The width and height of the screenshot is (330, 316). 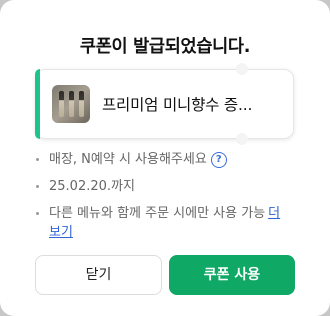 What do you see at coordinates (218, 159) in the screenshot?
I see `question-circle-icon: ?` at bounding box center [218, 159].